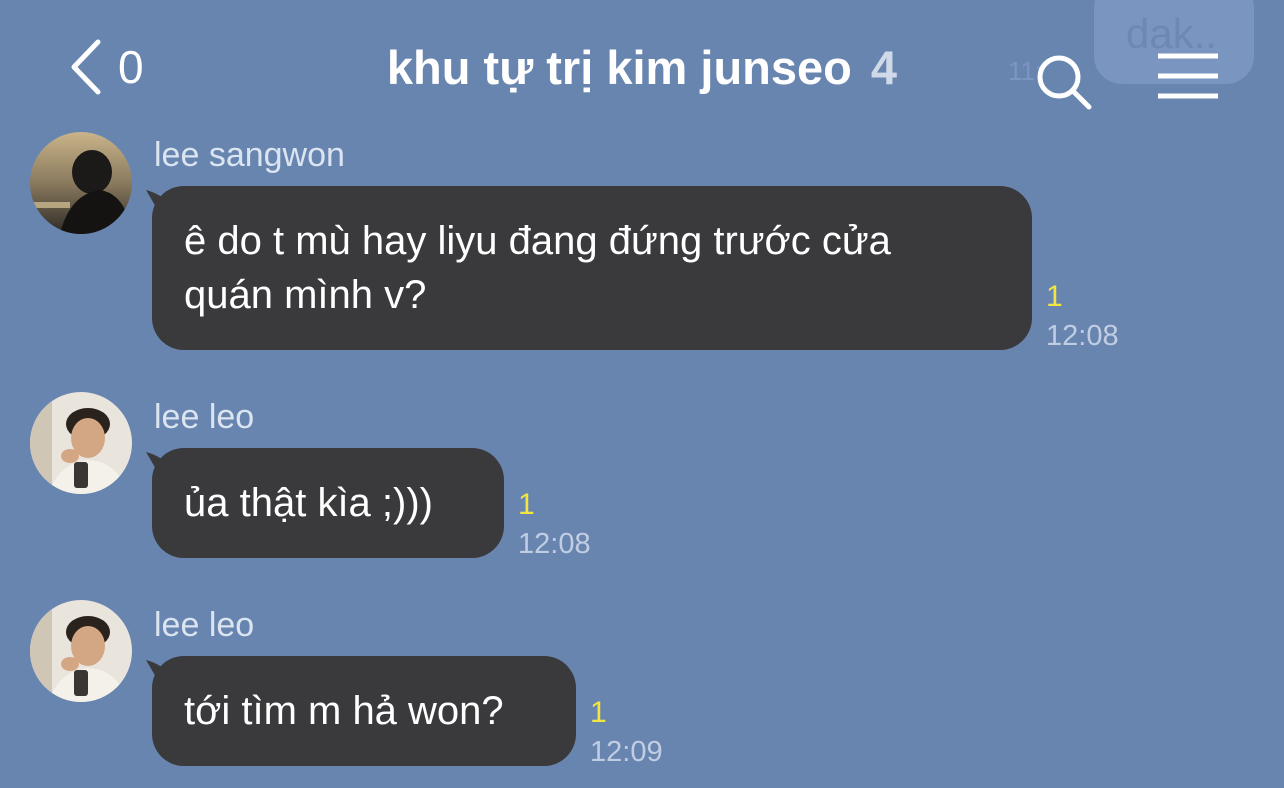 The image size is (1284, 788). I want to click on message-text: tới tìm m hả won?, so click(344, 711).